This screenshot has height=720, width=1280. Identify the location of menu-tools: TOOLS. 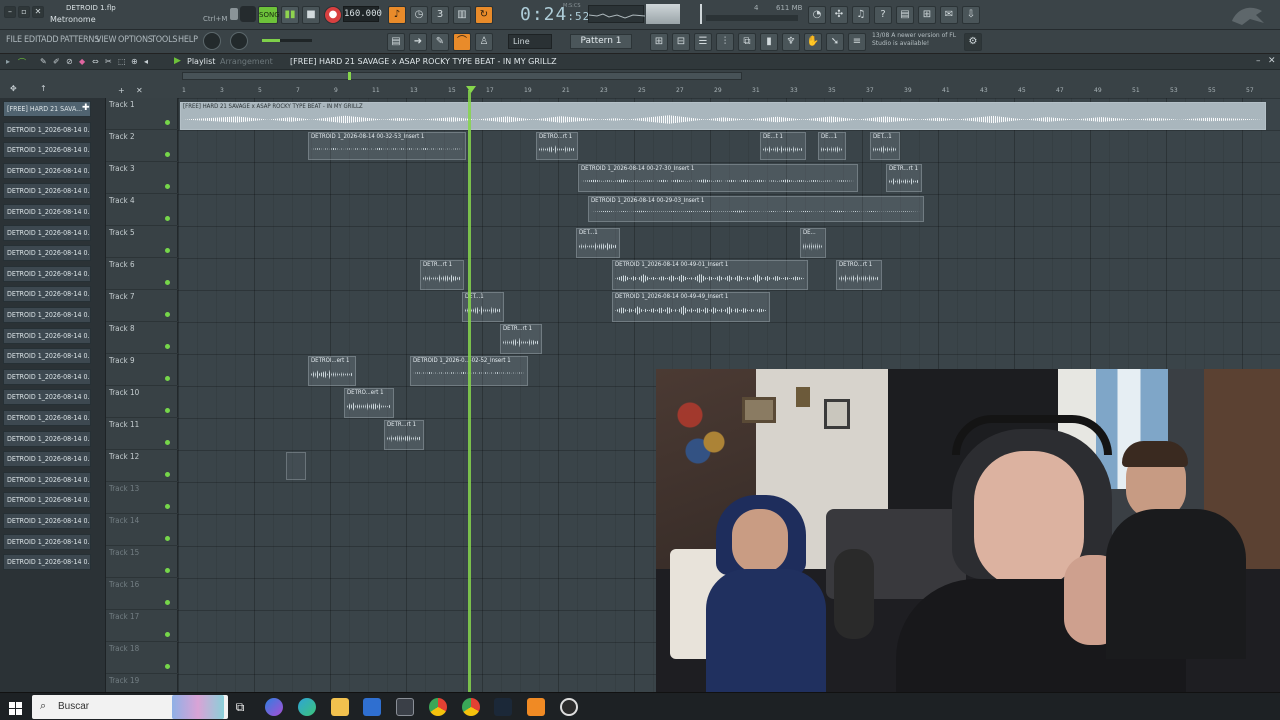
(164, 40).